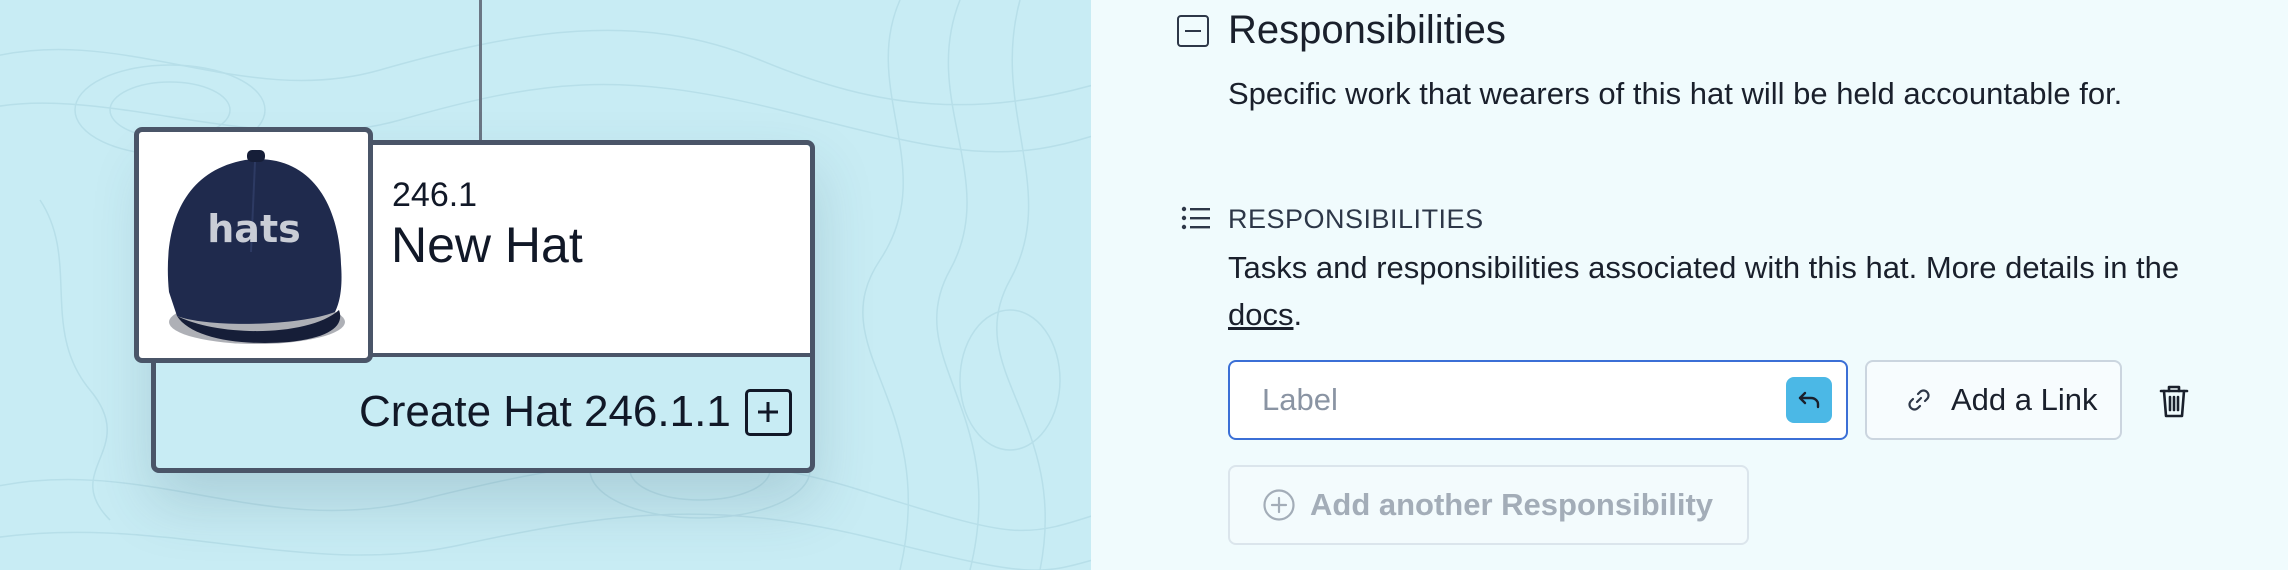 The height and width of the screenshot is (570, 2288). Describe the element at coordinates (1193, 31) in the screenshot. I see `collapse-minus-icon` at that location.